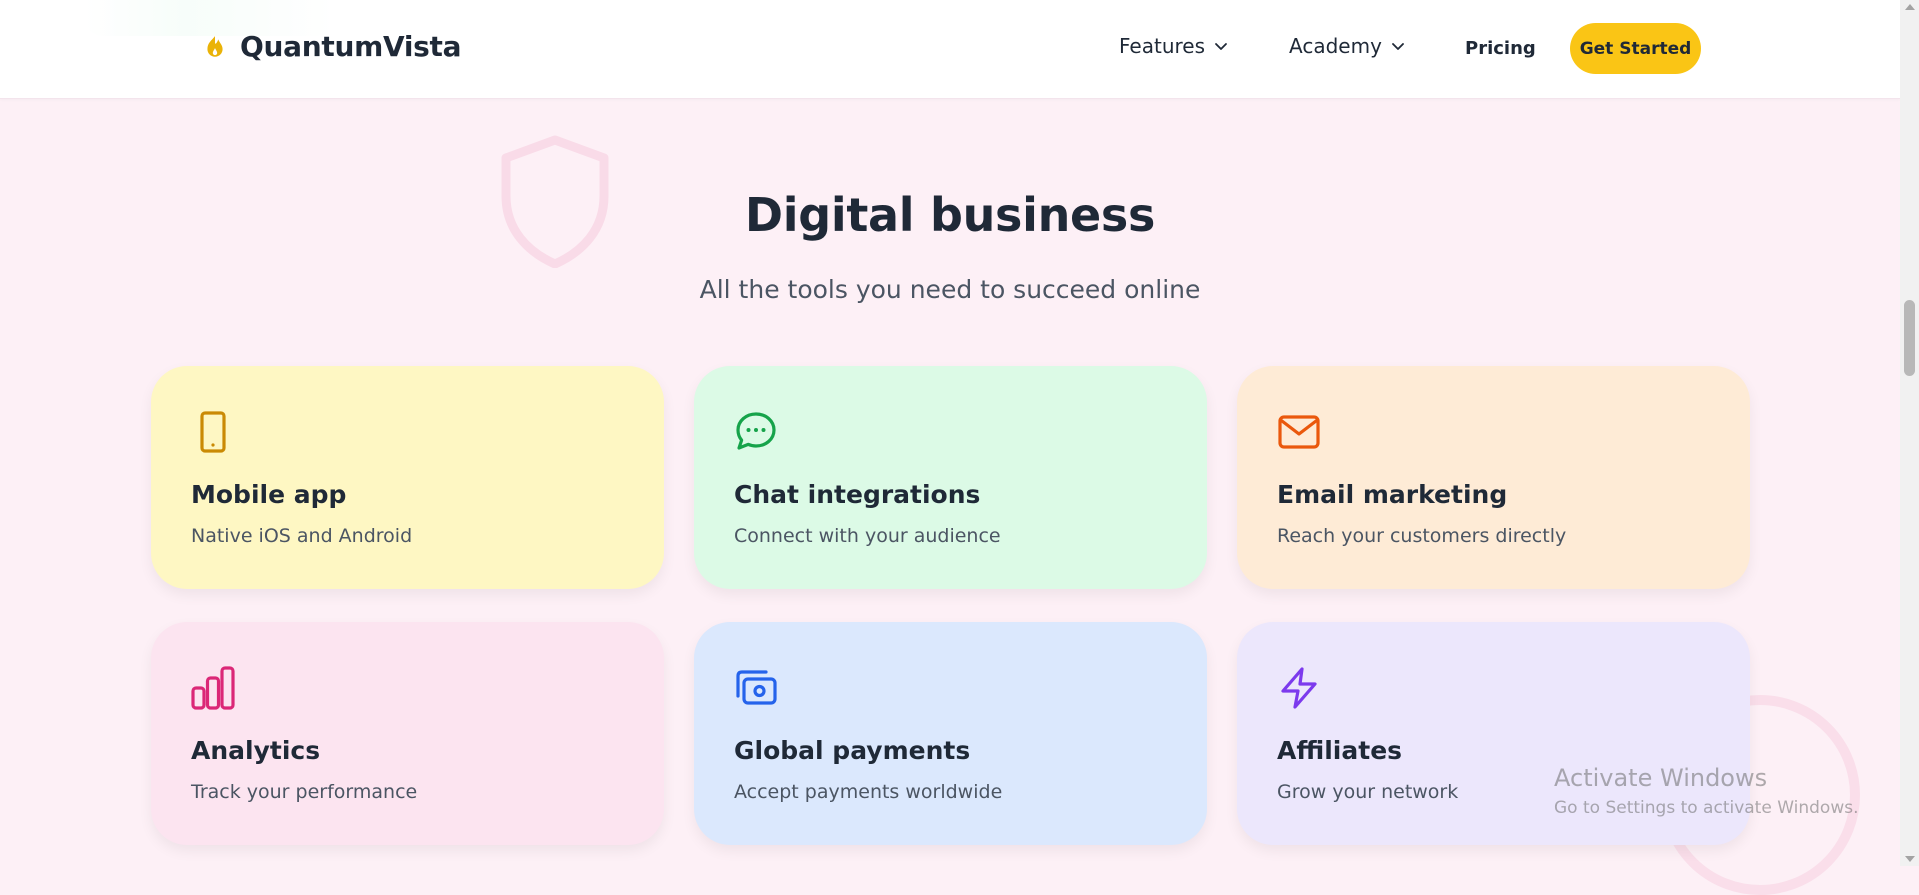 The image size is (1919, 895). Describe the element at coordinates (756, 687) in the screenshot. I see `money-icon` at that location.